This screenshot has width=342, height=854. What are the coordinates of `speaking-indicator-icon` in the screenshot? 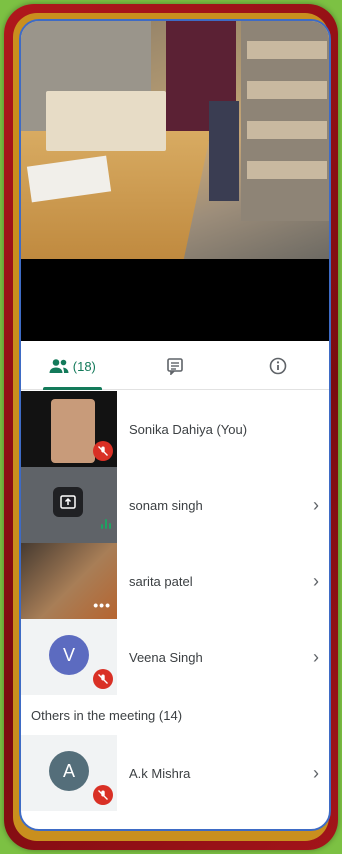 It's located at (106, 524).